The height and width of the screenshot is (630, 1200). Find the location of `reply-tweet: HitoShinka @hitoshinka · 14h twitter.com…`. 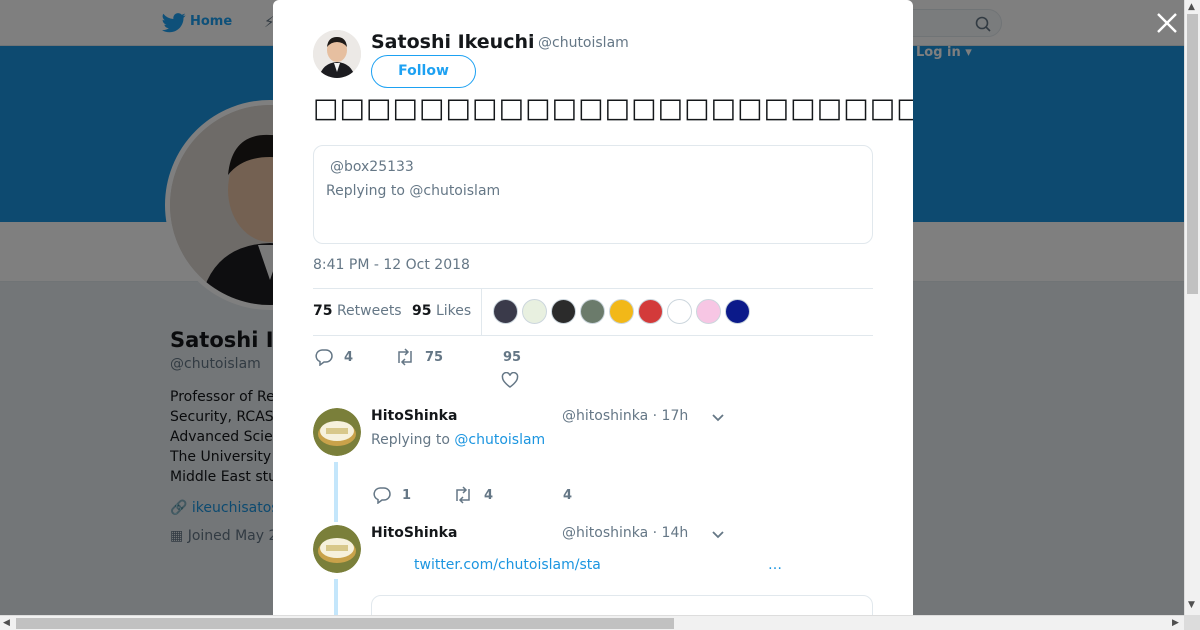

reply-tweet: HitoShinka @hitoshinka · 14h twitter.com… is located at coordinates (613, 570).